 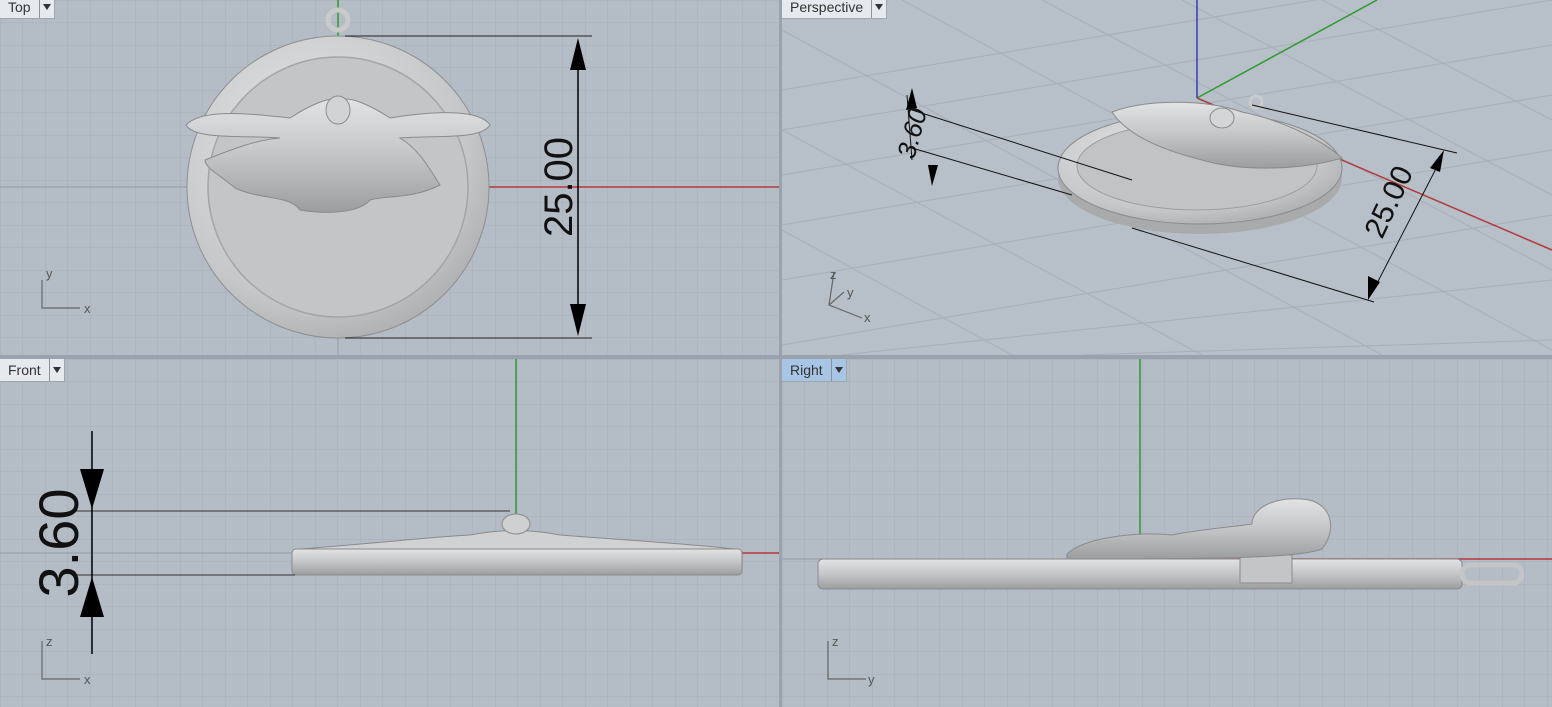 I want to click on tab-perspective: Perspective, so click(x=835, y=9).